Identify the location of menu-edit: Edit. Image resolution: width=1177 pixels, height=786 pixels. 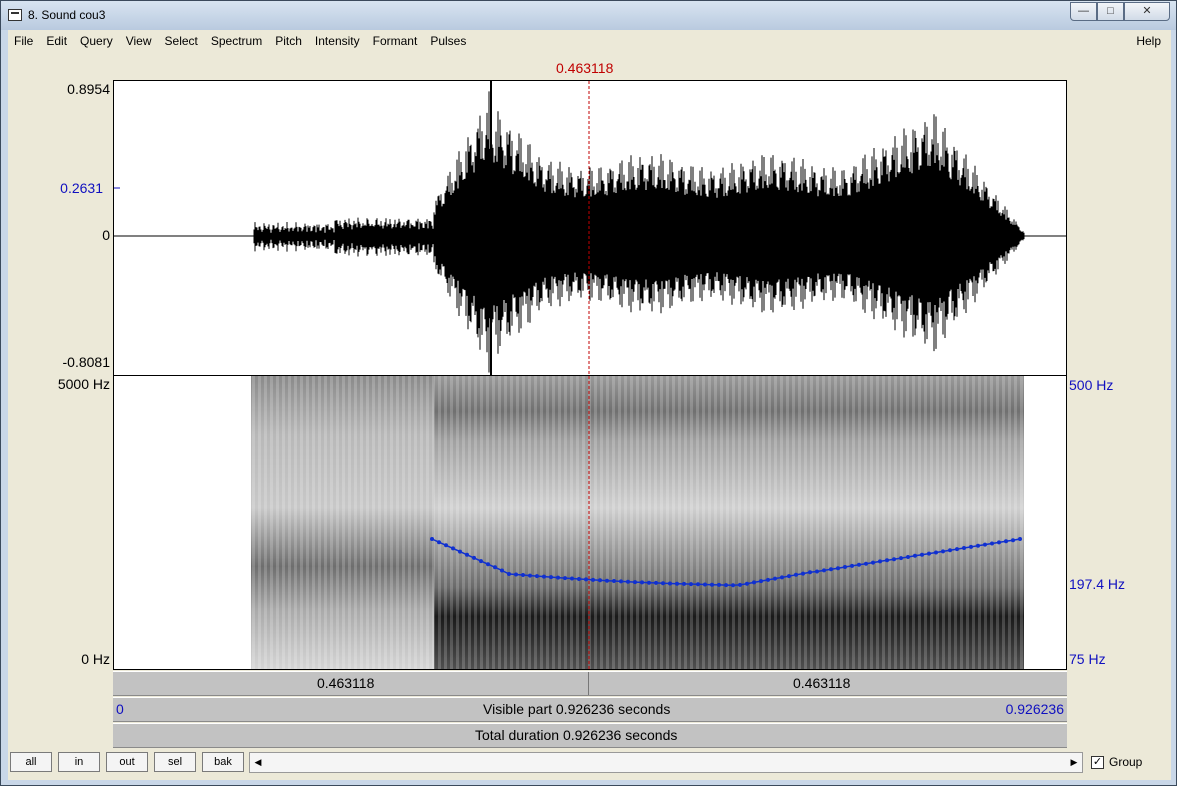
(57, 41).